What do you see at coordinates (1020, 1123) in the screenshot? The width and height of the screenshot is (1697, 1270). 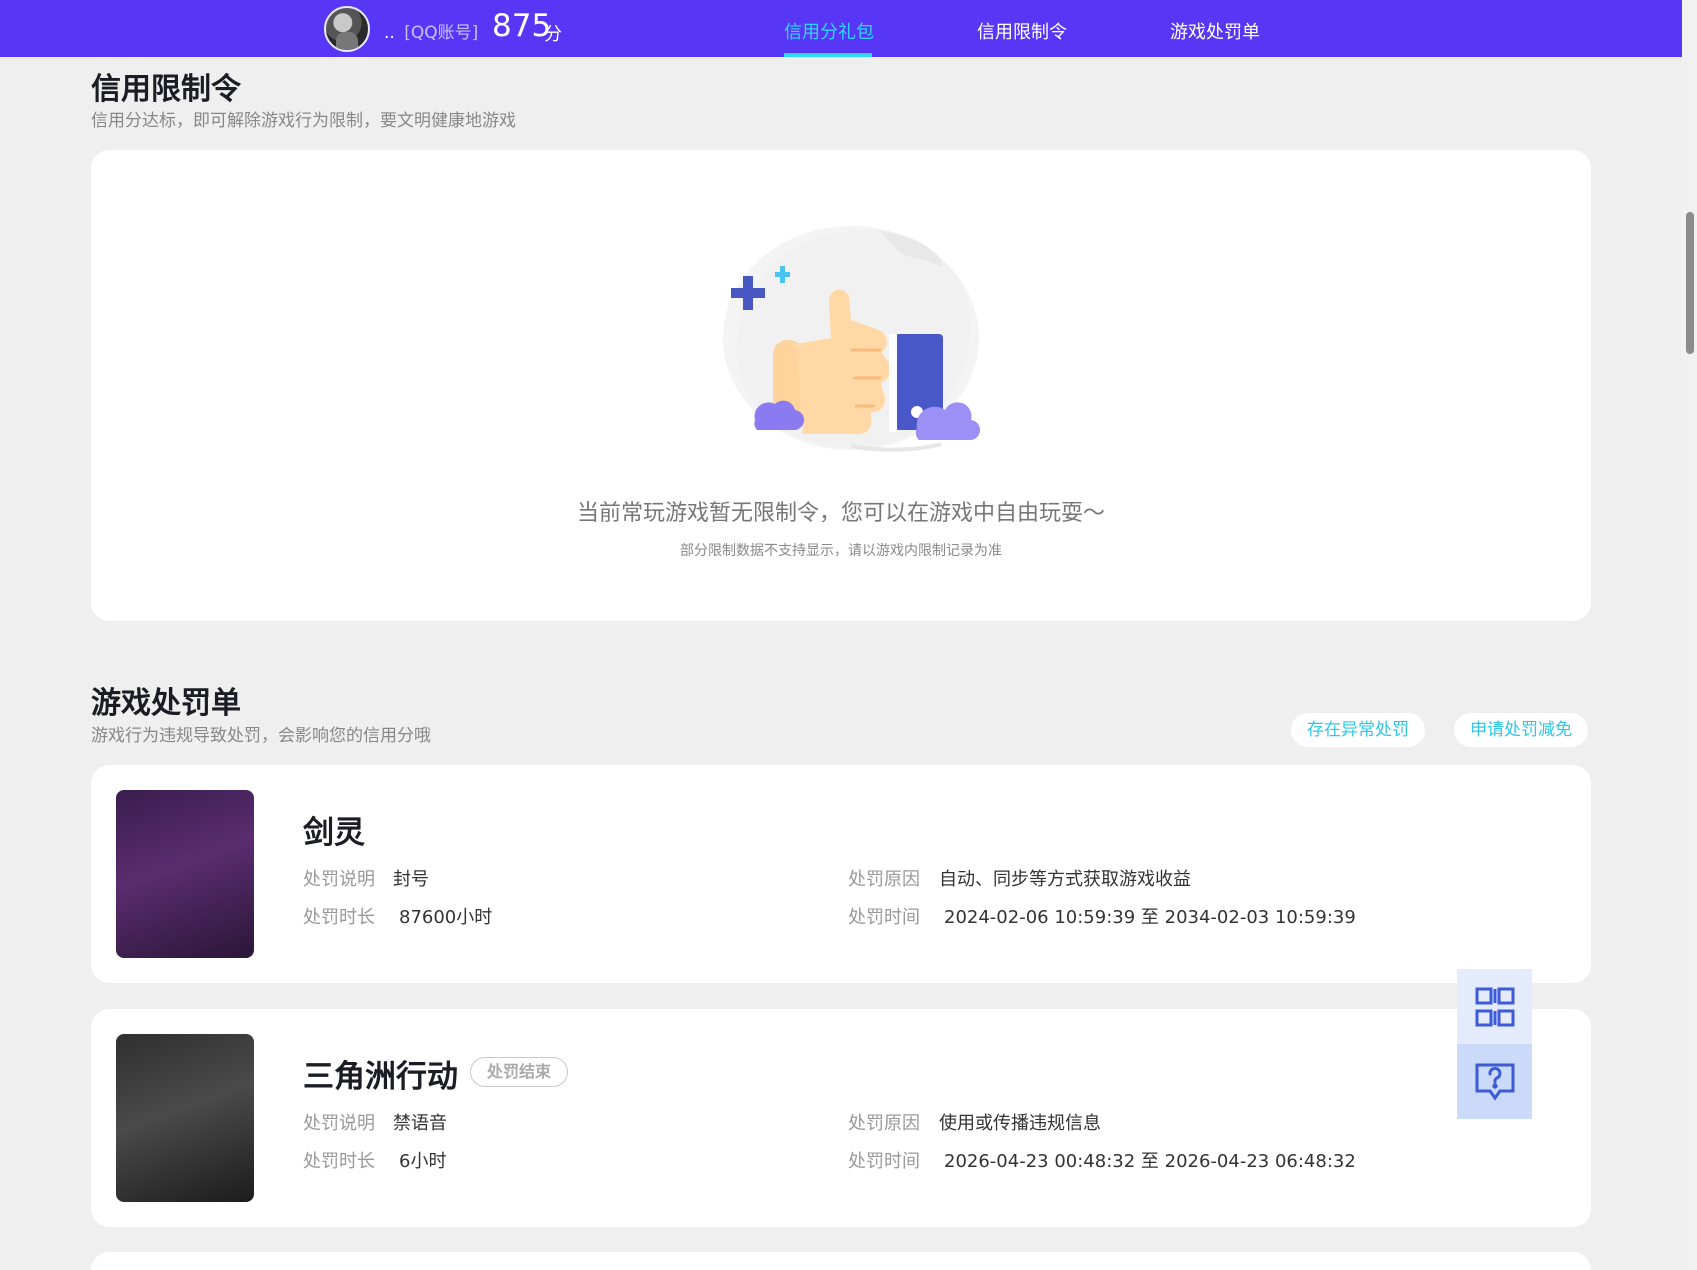 I see `penalty-reason-value: 使用或传播违规信息` at bounding box center [1020, 1123].